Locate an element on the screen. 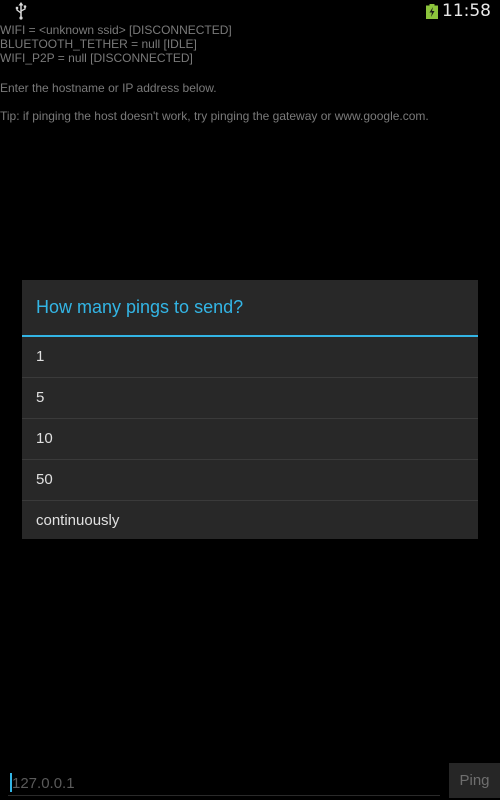 The width and height of the screenshot is (500, 800). option-label: 50 is located at coordinates (44, 479).